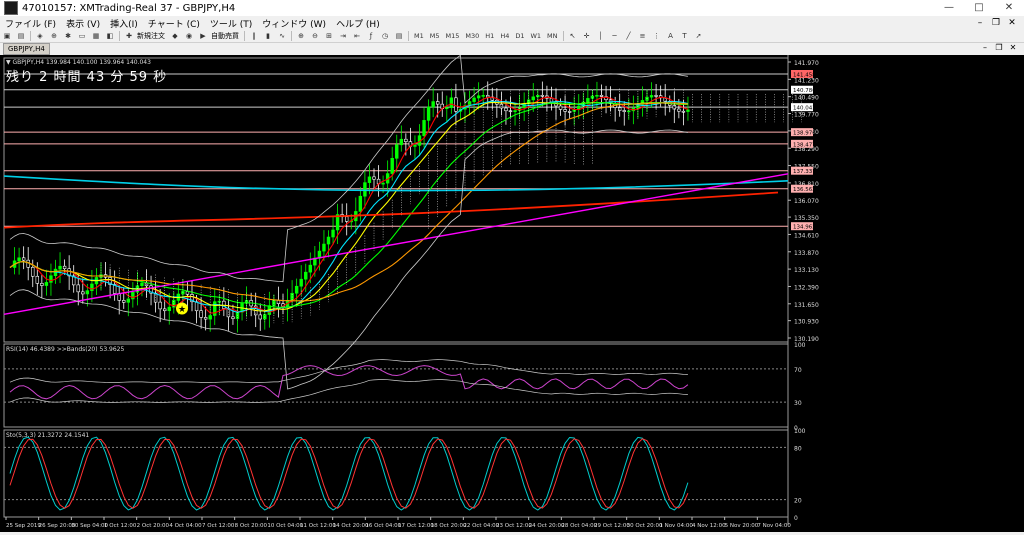 The height and width of the screenshot is (535, 1024). What do you see at coordinates (40, 36) in the screenshot?
I see `market-watch-icon: ◈` at bounding box center [40, 36].